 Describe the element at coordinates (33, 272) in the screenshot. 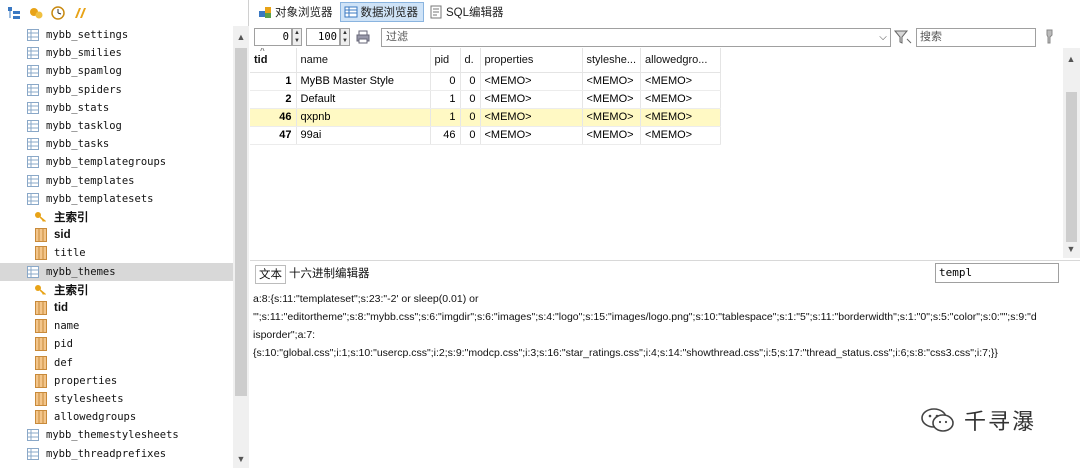

I see `table-icon` at that location.